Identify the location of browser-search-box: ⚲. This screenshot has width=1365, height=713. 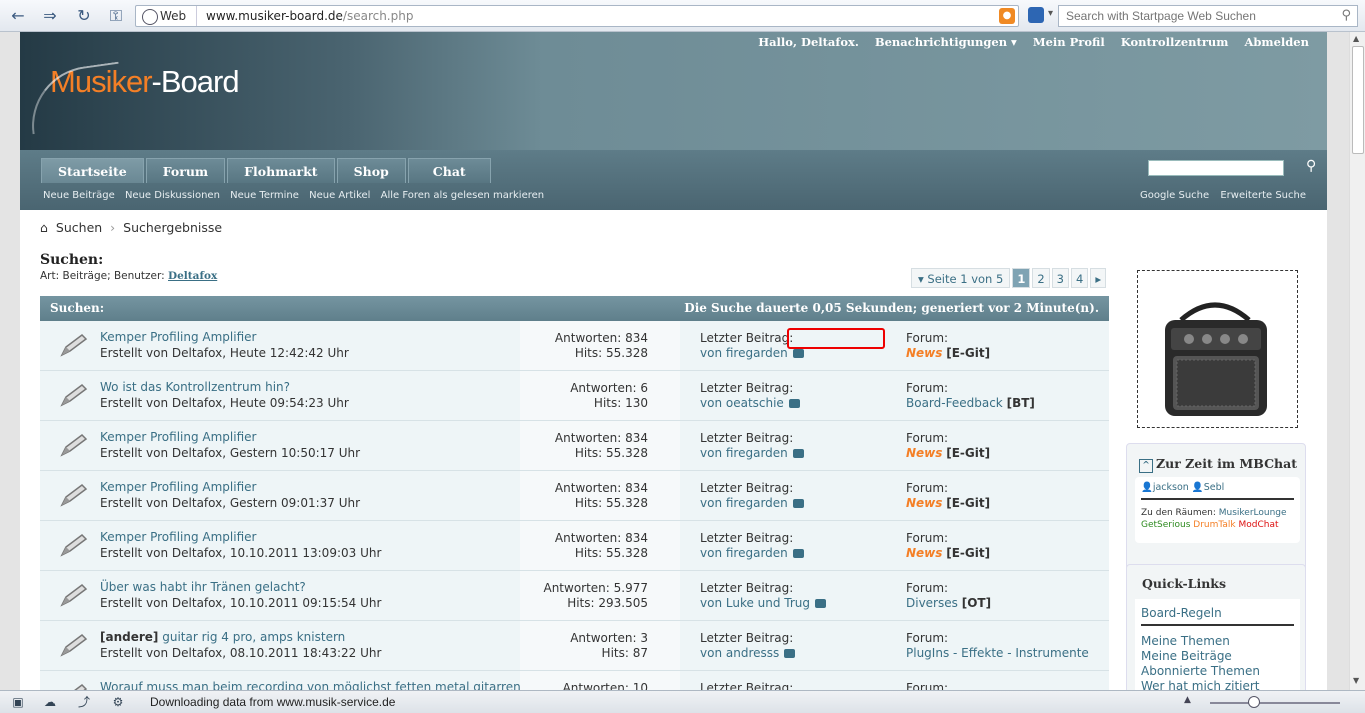
(1208, 16).